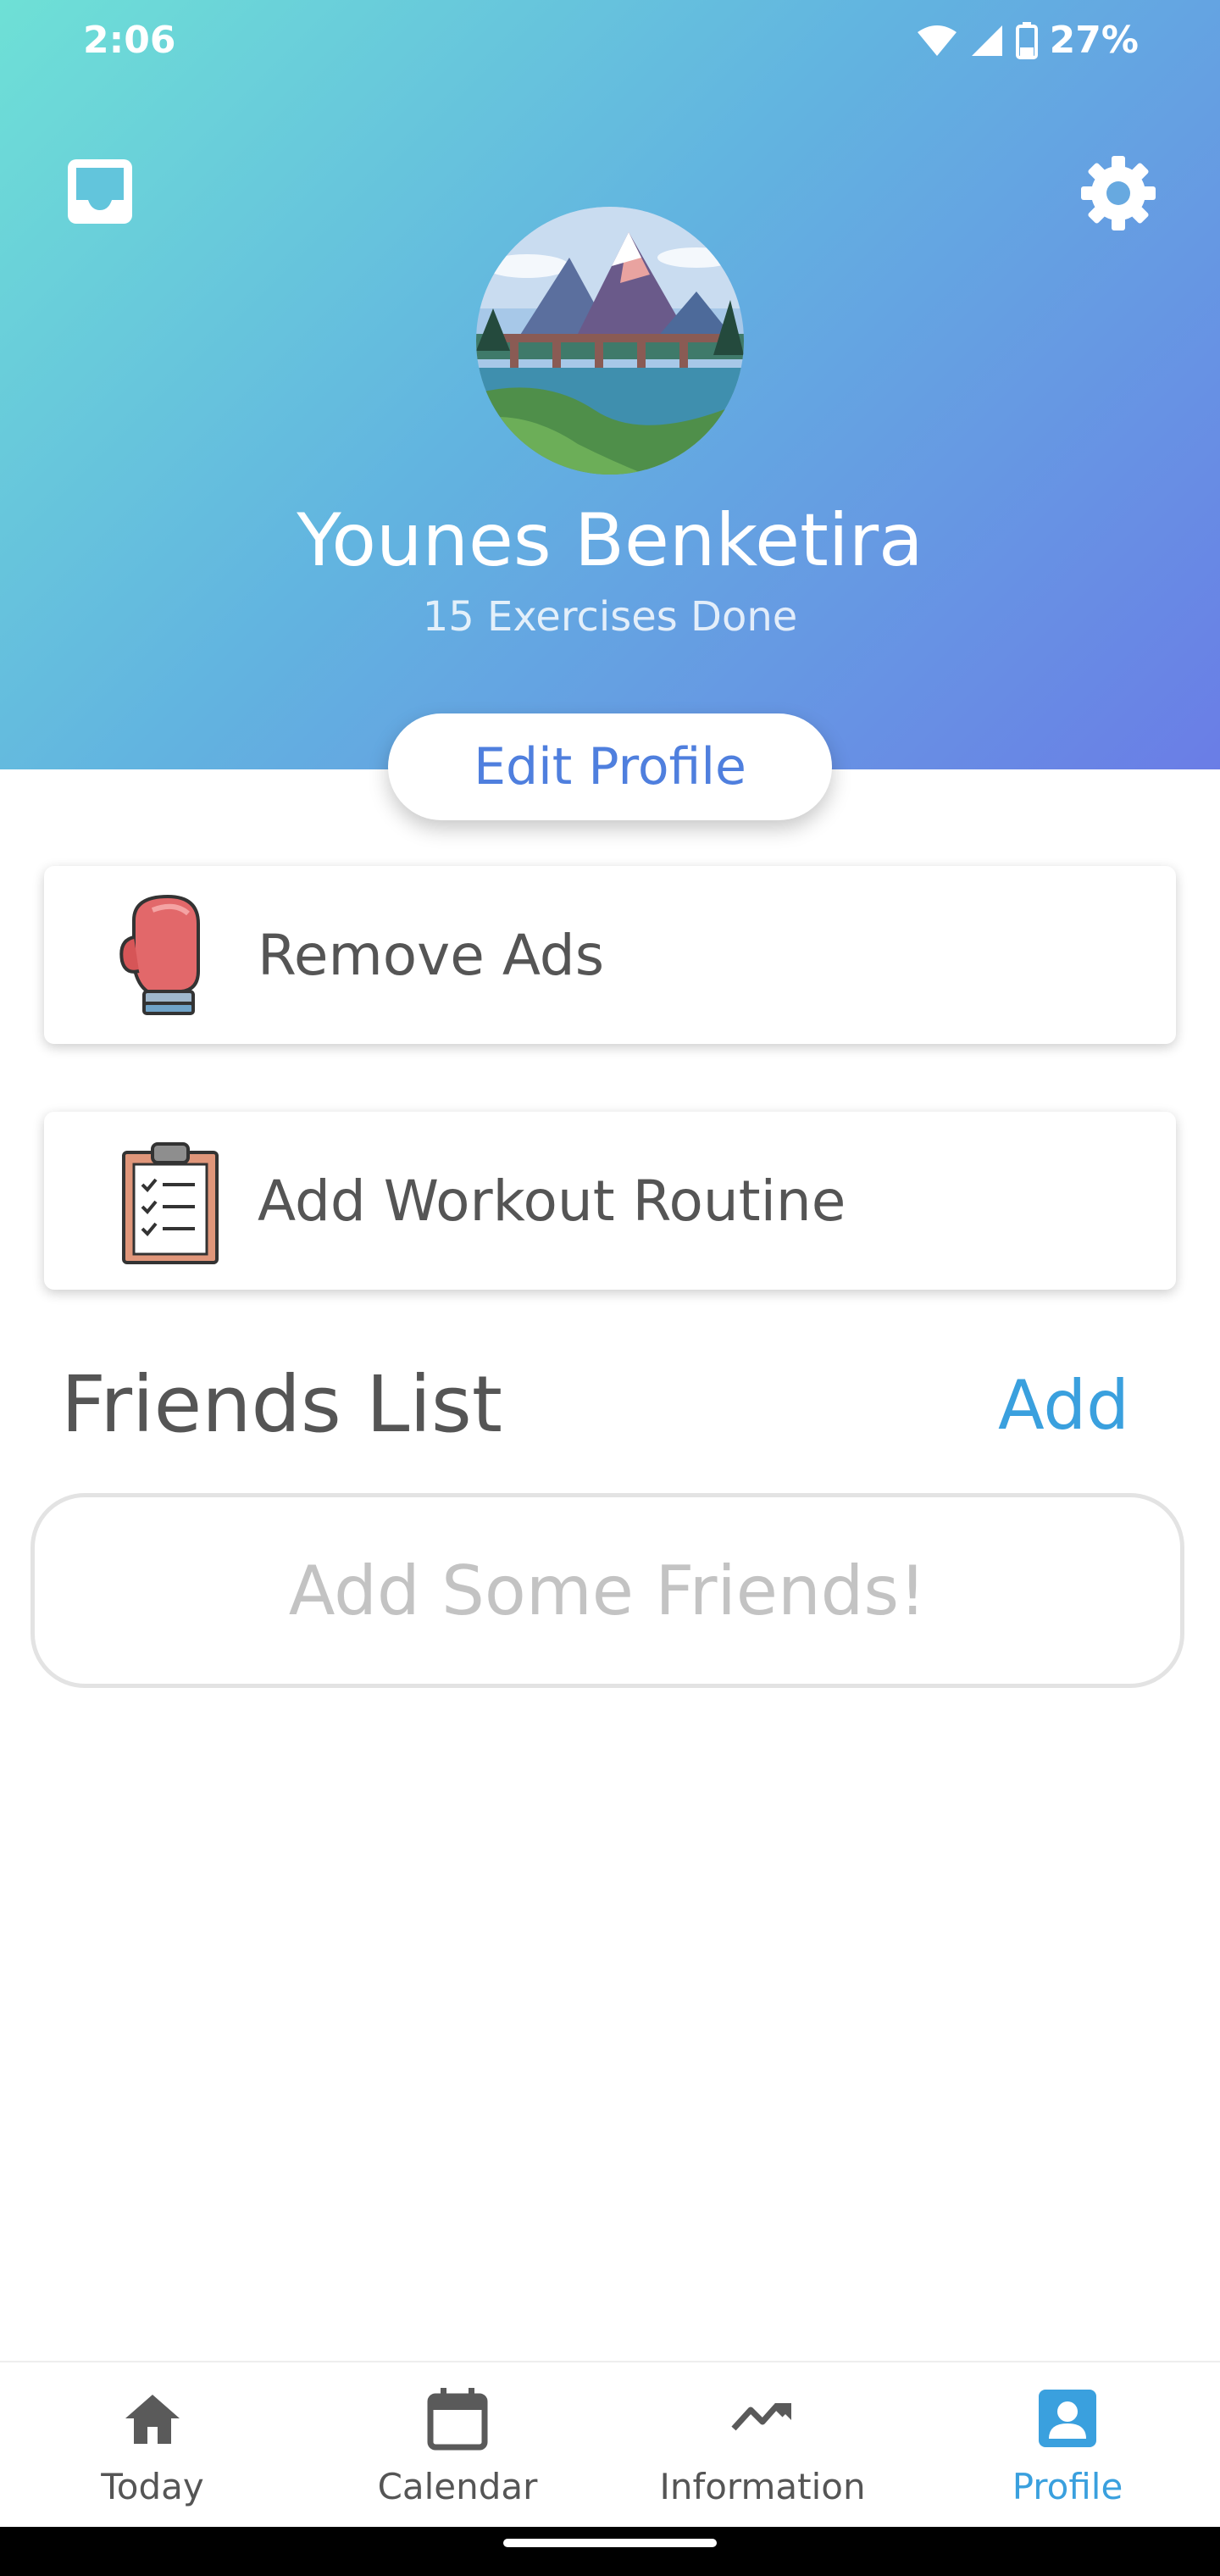 The image size is (1220, 2576). I want to click on avatar-landscape-image, so click(610, 341).